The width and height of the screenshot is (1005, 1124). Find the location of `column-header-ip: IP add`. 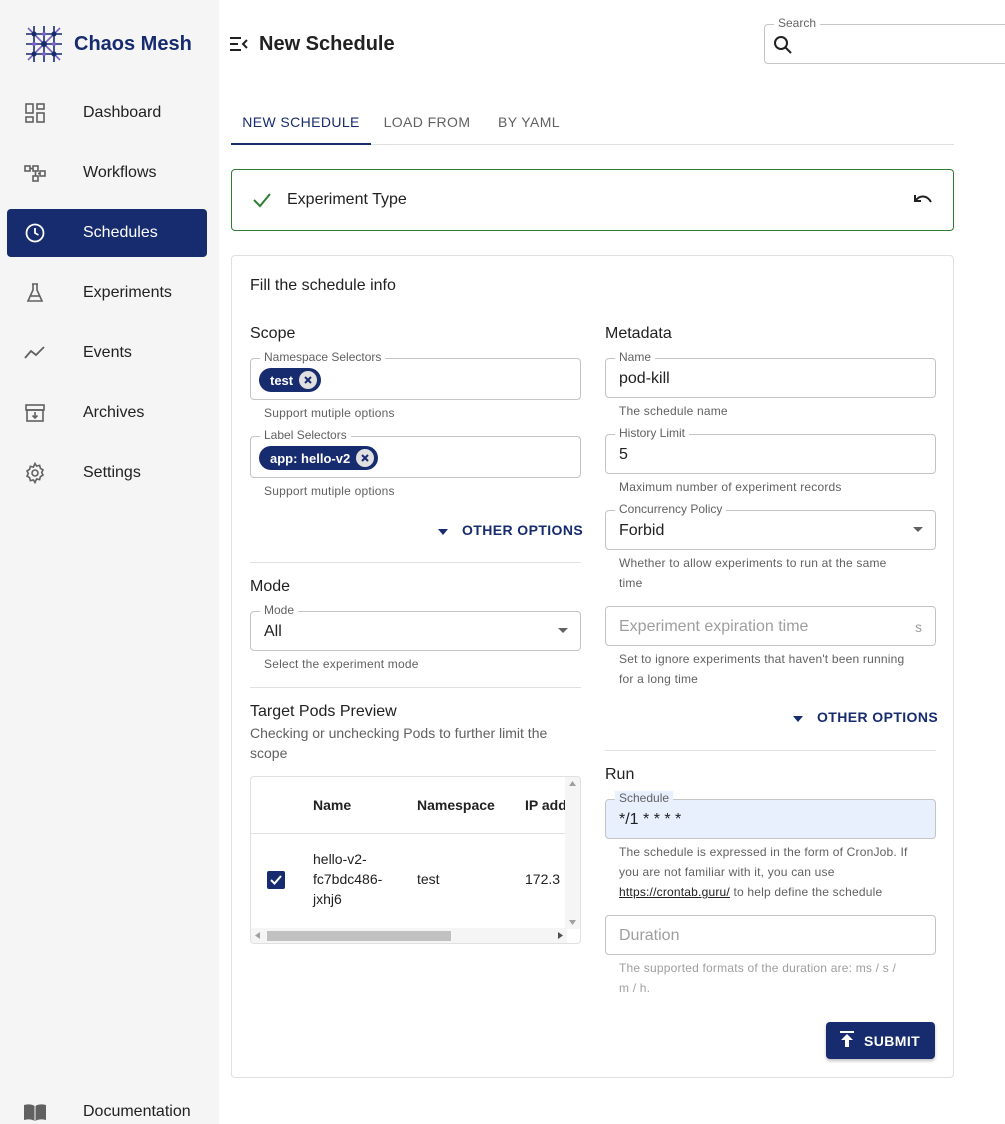

column-header-ip: IP add is located at coordinates (546, 805).